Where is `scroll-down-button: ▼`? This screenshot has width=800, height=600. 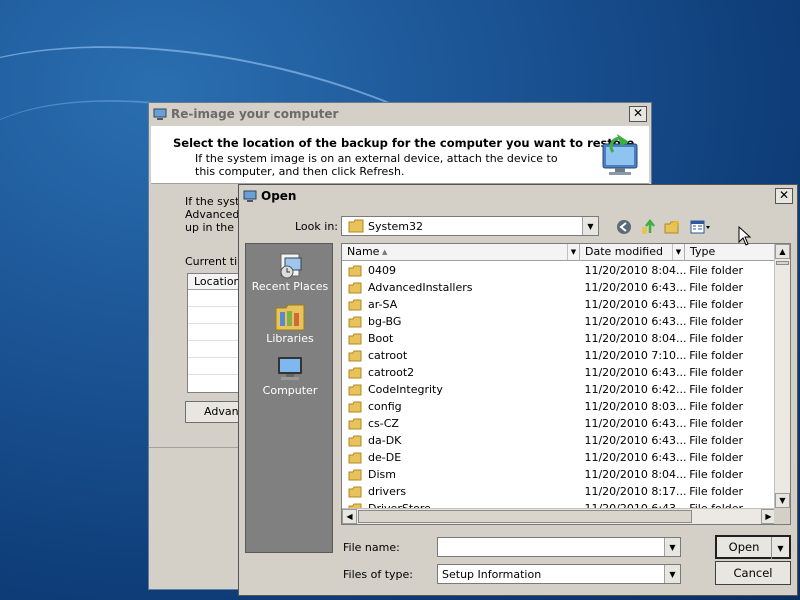
scroll-down-button: ▼ is located at coordinates (782, 500).